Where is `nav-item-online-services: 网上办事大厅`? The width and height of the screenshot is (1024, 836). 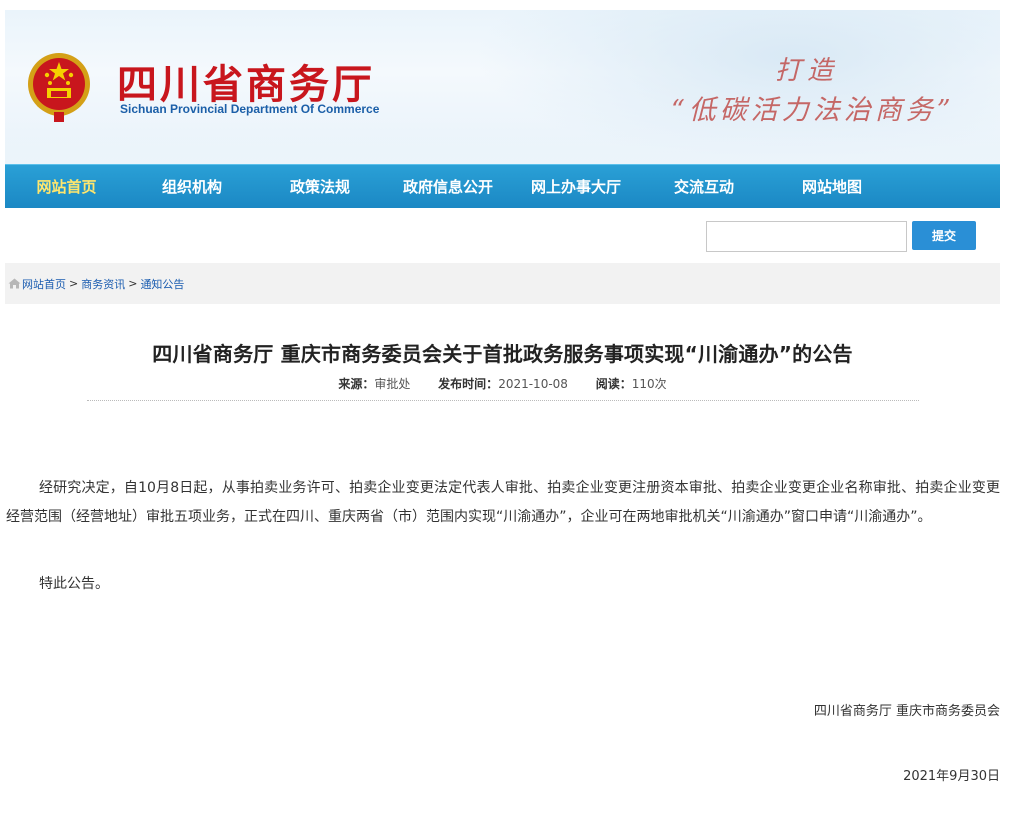 nav-item-online-services: 网上办事大厅 is located at coordinates (576, 186).